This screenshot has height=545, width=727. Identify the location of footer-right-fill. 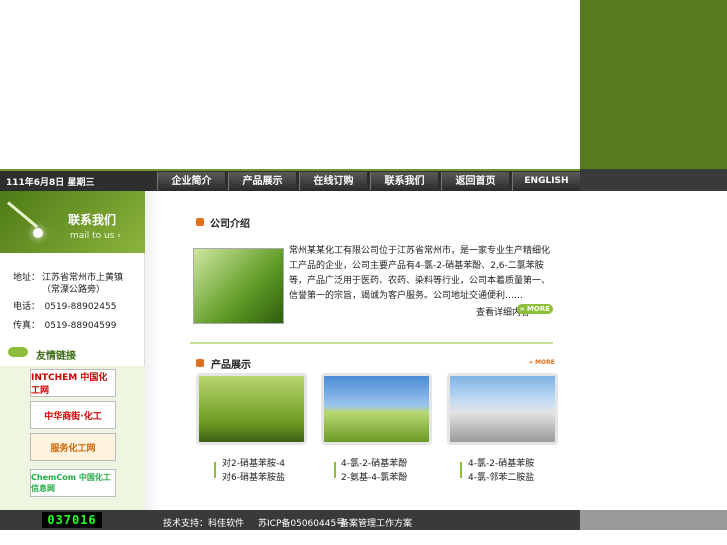
(653, 520).